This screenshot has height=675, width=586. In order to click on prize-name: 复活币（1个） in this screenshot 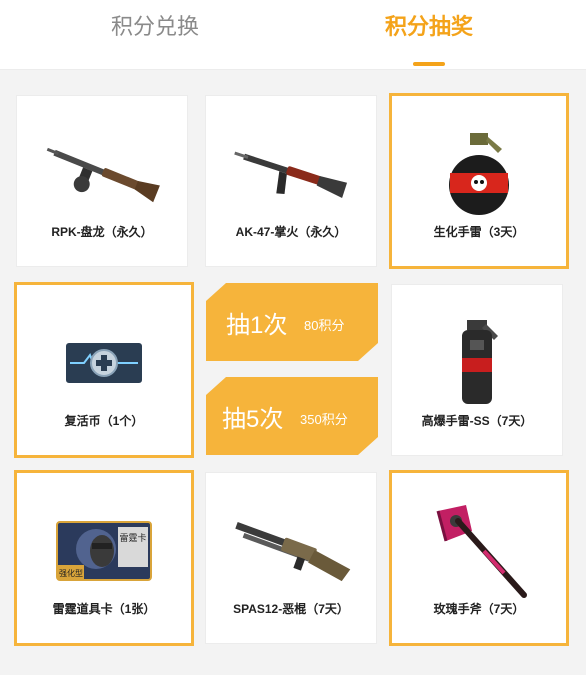, I will do `click(104, 421)`.